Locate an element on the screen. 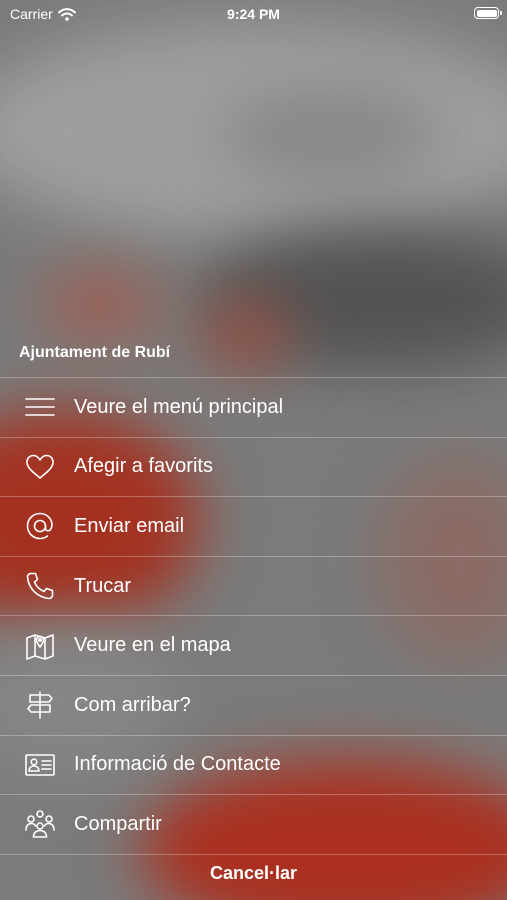  heart-icon is located at coordinates (40, 467).